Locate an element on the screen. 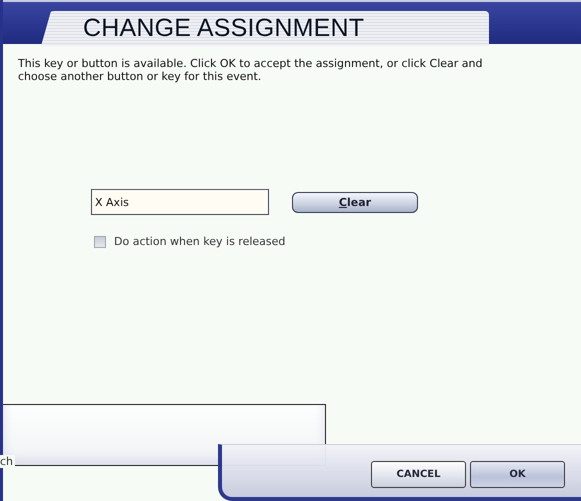 Image resolution: width=581 pixels, height=501 pixels. cancel-button: CANCEL is located at coordinates (418, 474).